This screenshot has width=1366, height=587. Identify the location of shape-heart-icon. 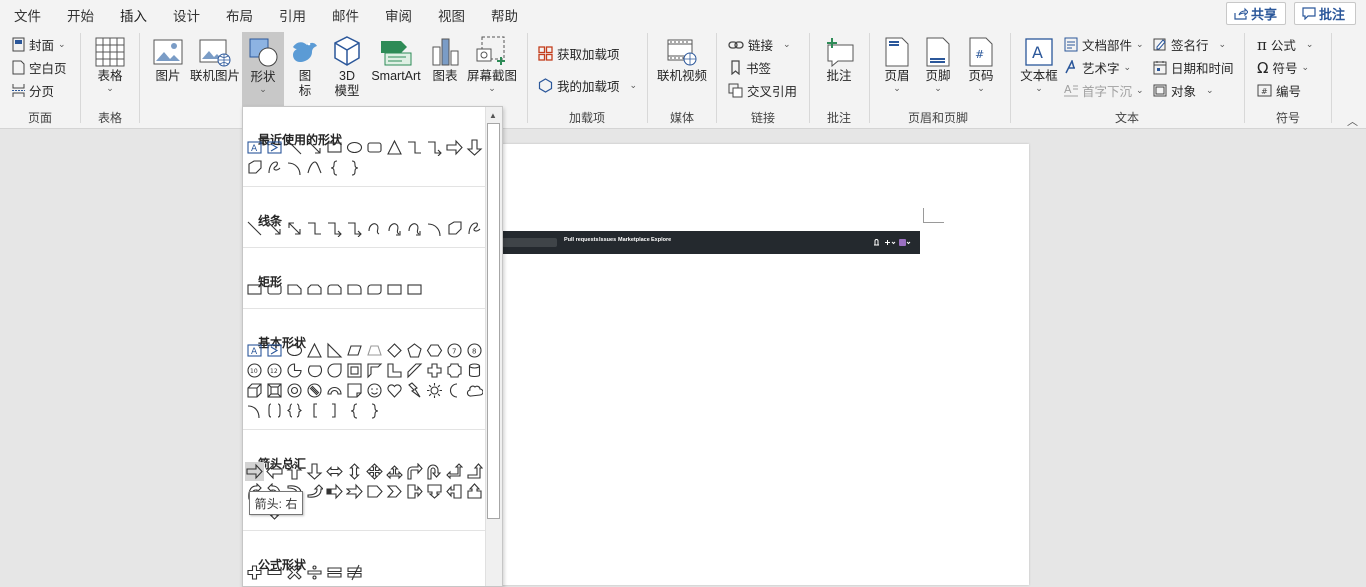
(394, 390).